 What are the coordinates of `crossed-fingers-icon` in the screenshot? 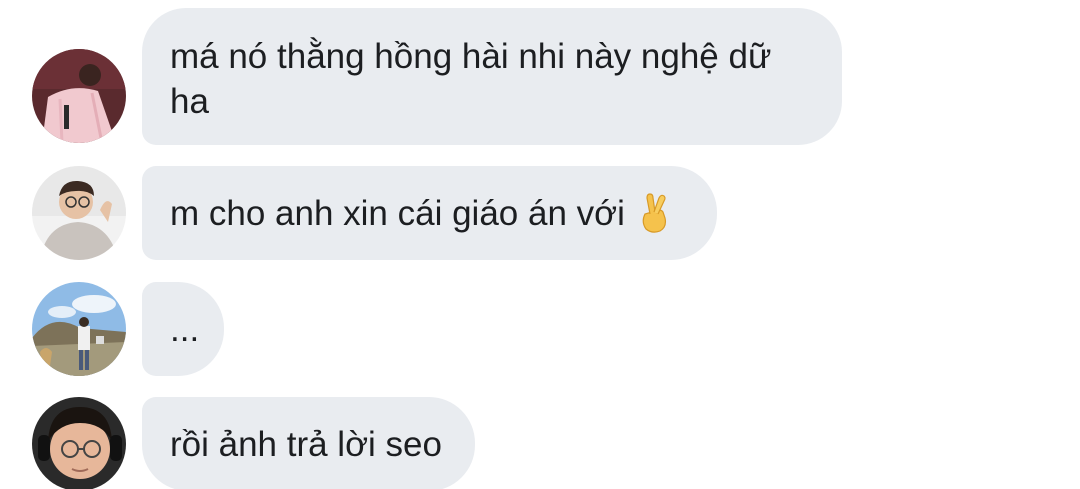 It's located at (654, 213).